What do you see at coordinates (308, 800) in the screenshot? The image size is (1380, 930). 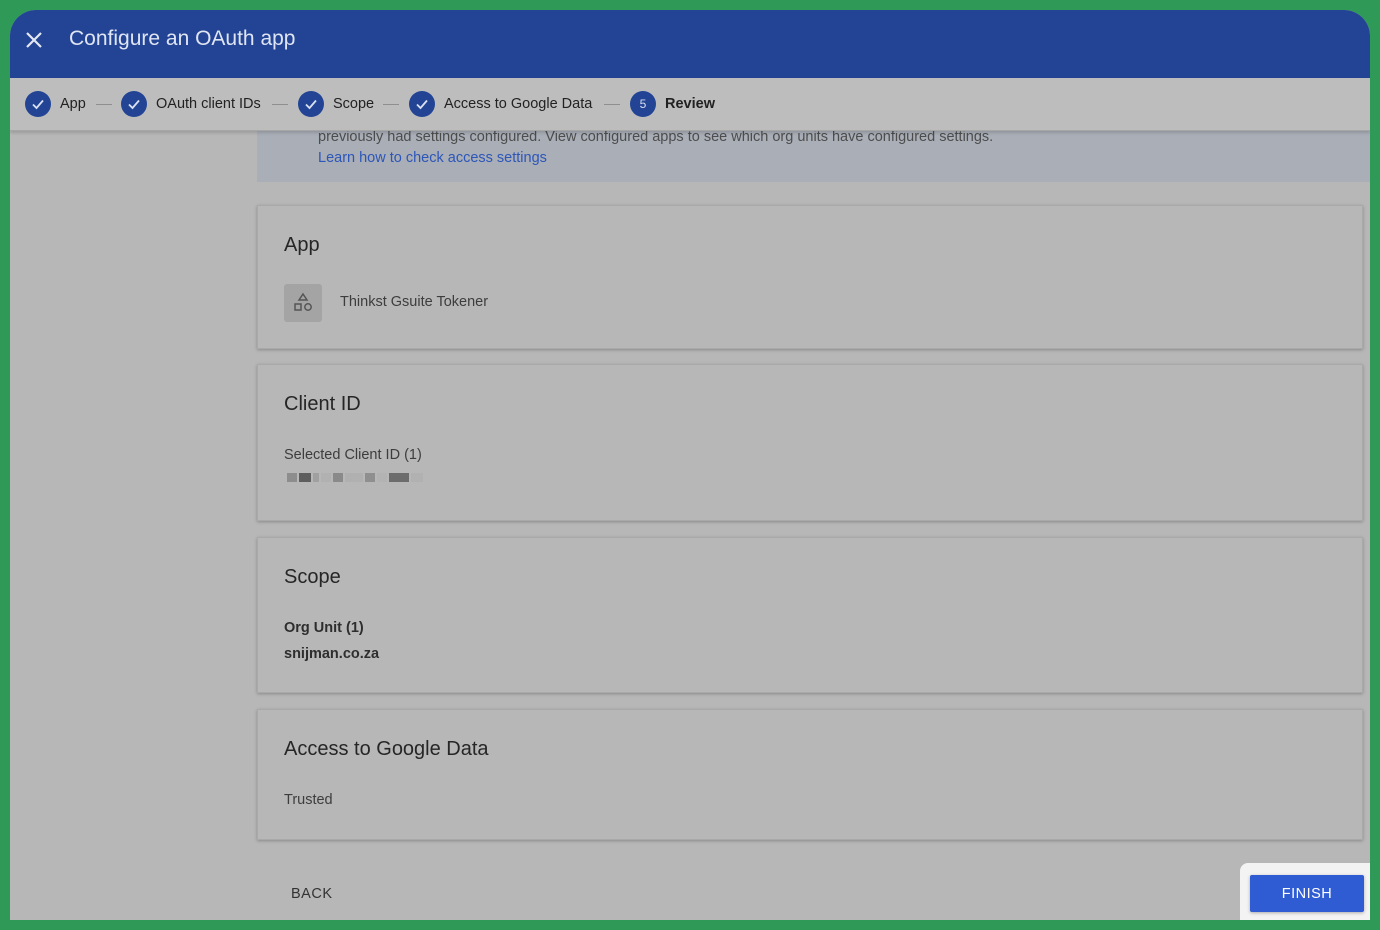 I see `access-value: Trusted` at bounding box center [308, 800].